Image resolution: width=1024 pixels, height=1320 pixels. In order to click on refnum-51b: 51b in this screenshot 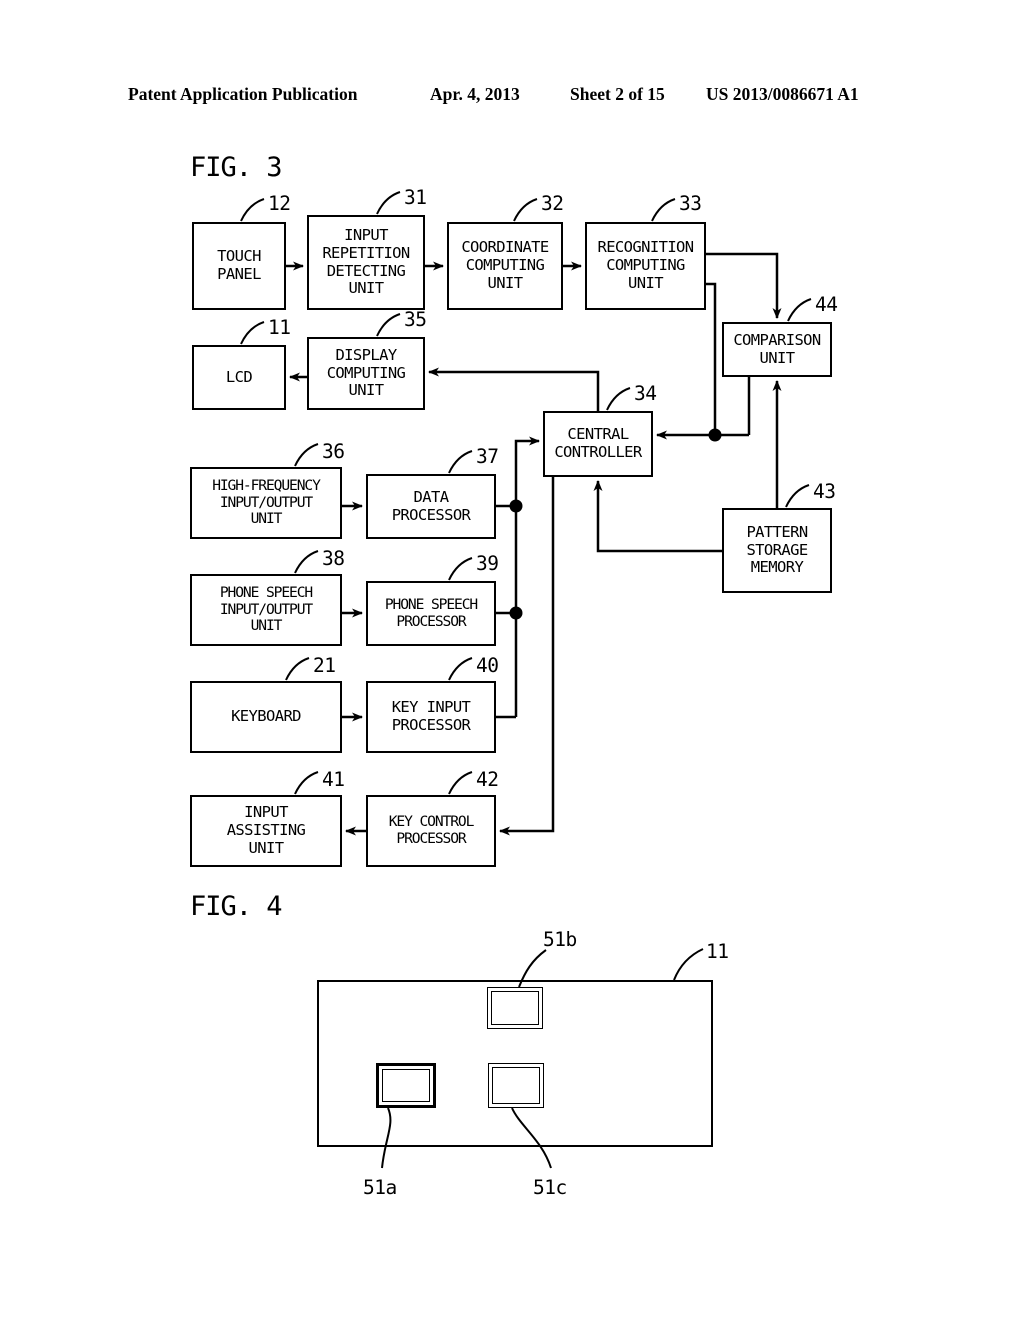, I will do `click(560, 939)`.